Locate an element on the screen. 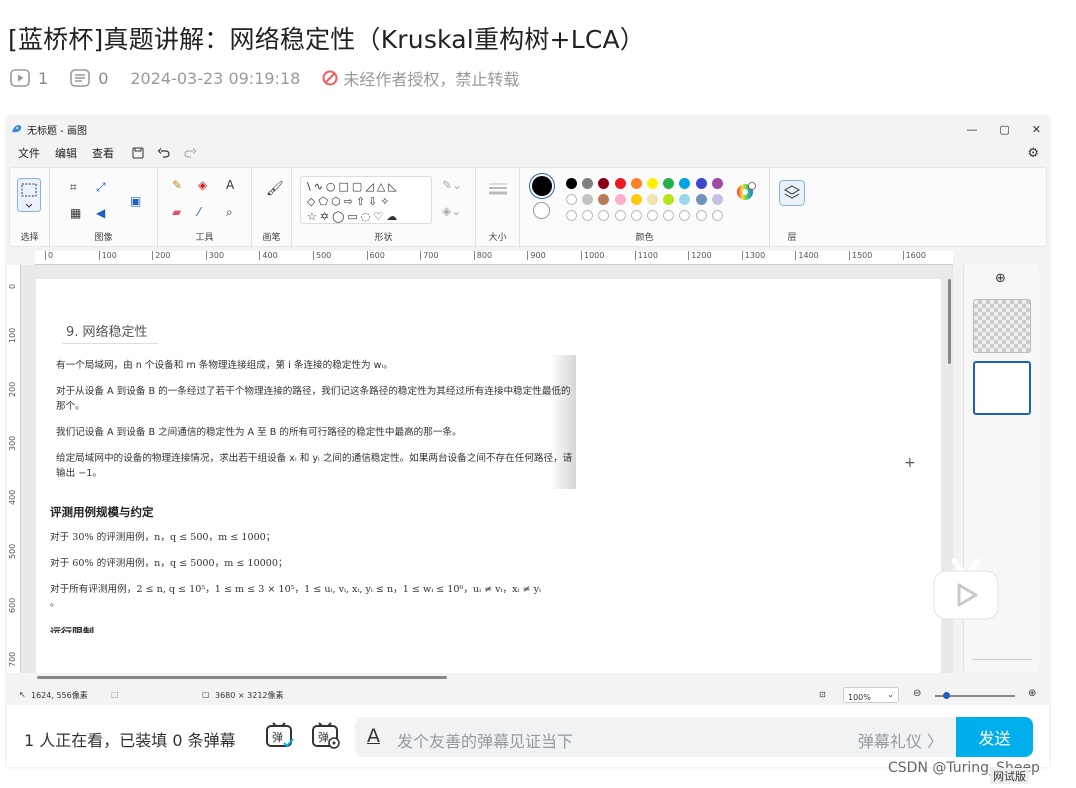 The image size is (1076, 788). crop-icon: ⌗ is located at coordinates (73, 187).